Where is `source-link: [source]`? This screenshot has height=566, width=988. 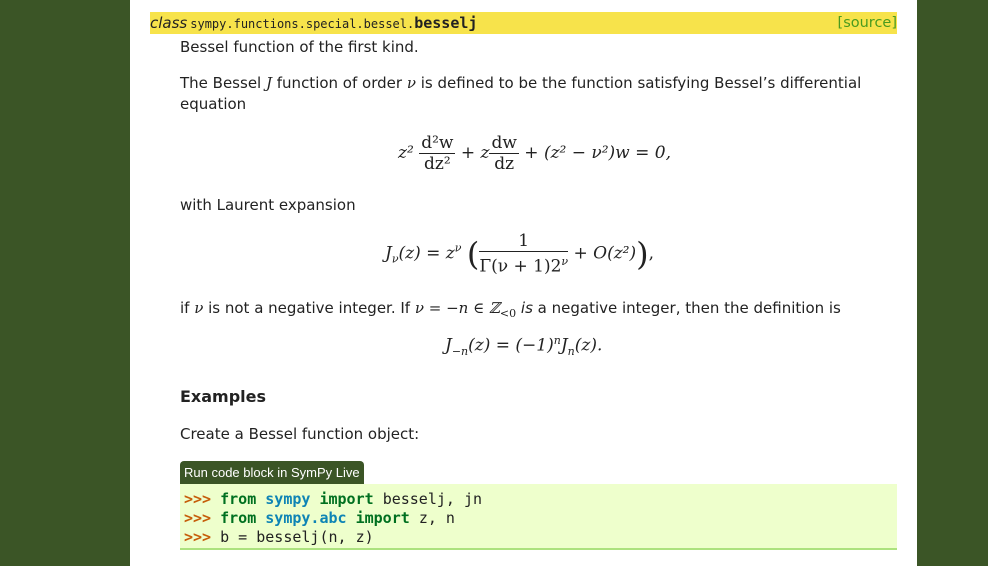
source-link: [source] is located at coordinates (867, 23).